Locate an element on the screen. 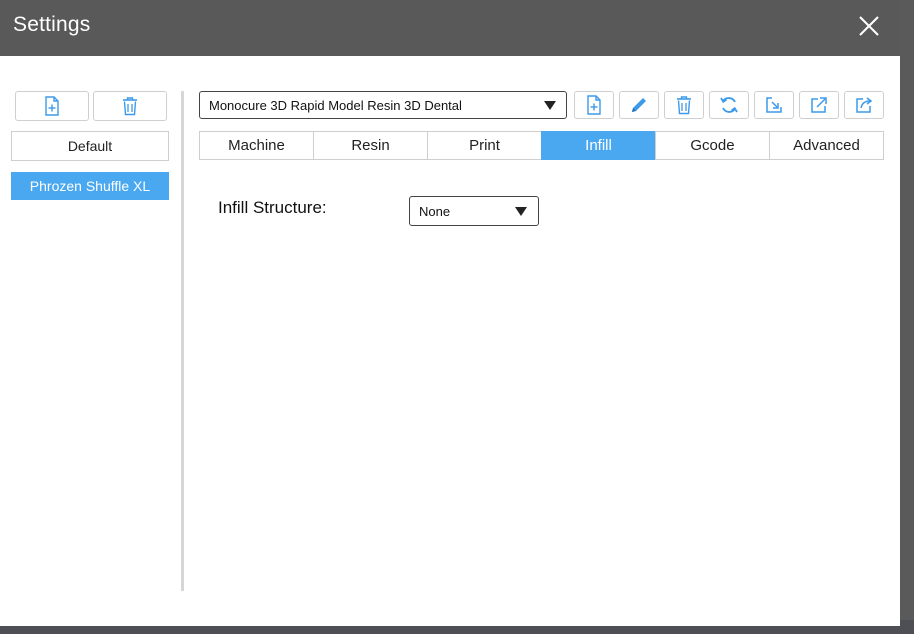 The image size is (914, 634). import-resin-button is located at coordinates (774, 105).